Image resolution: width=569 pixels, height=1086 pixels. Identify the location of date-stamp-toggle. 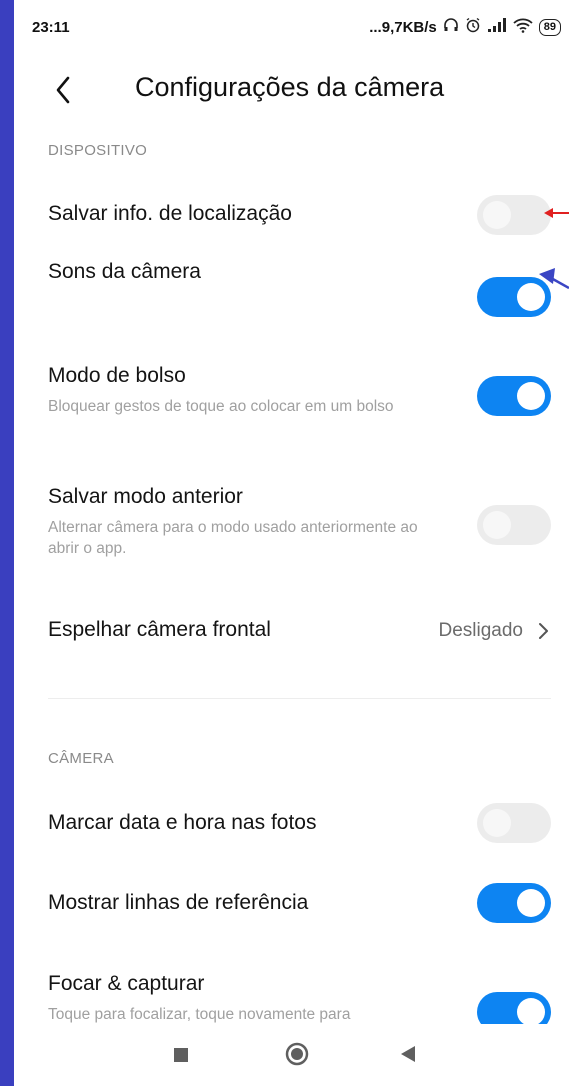
(514, 823).